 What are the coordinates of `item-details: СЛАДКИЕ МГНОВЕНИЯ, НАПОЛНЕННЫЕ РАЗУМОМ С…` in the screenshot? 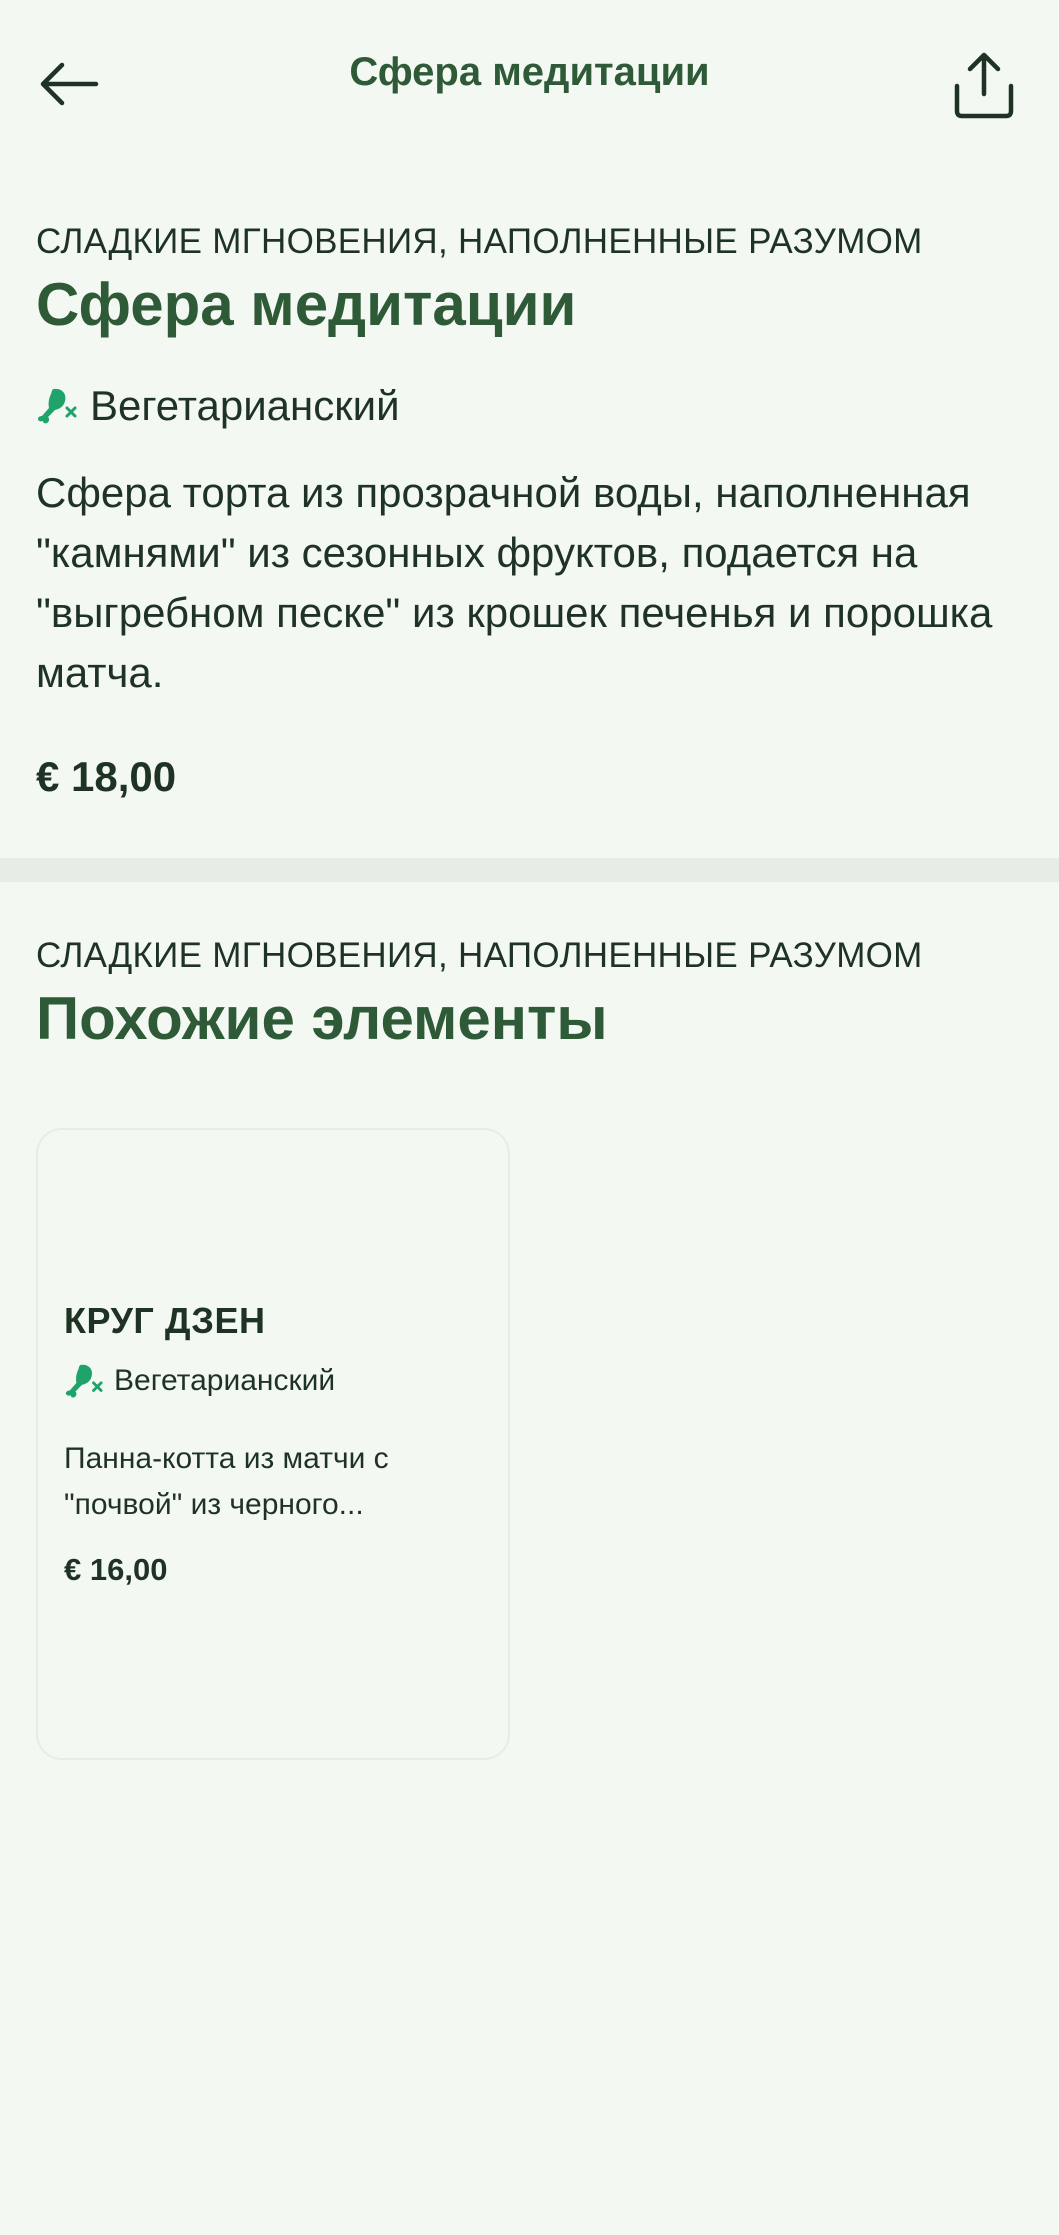 It's located at (531, 280).